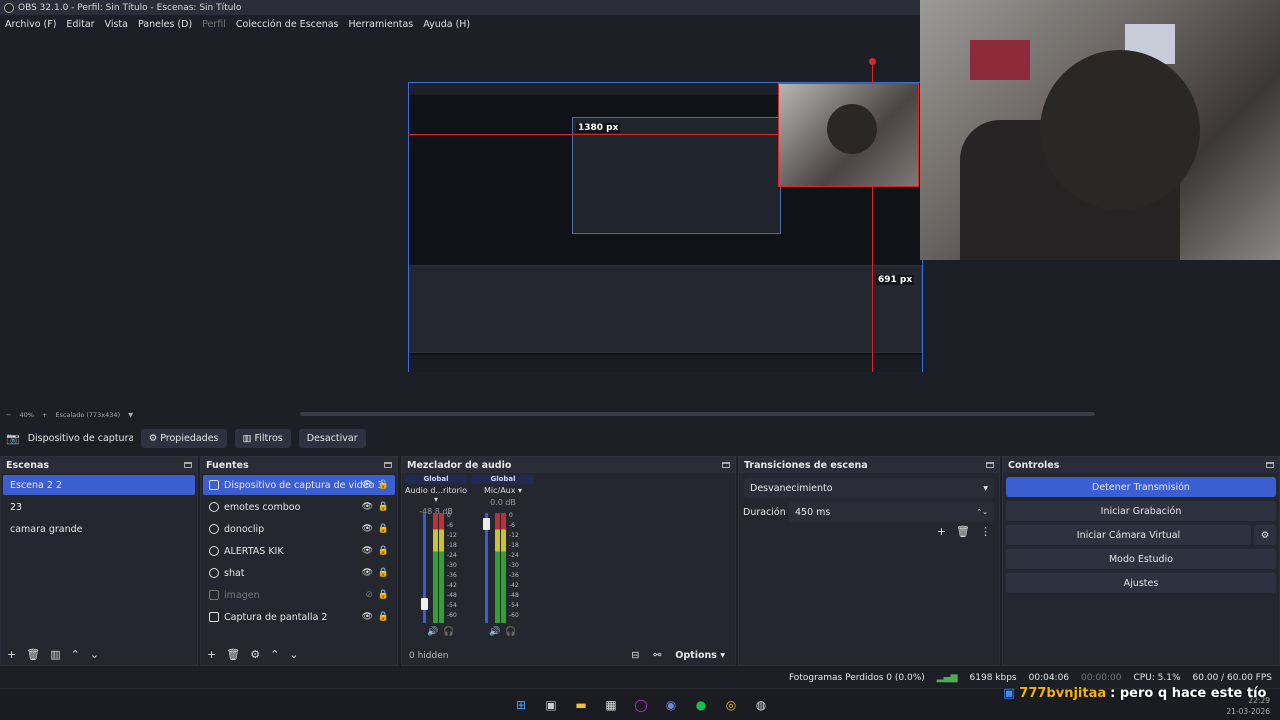 This screenshot has height=720, width=1280. What do you see at coordinates (521, 705) in the screenshot?
I see `windows-start-icon: ⊞` at bounding box center [521, 705].